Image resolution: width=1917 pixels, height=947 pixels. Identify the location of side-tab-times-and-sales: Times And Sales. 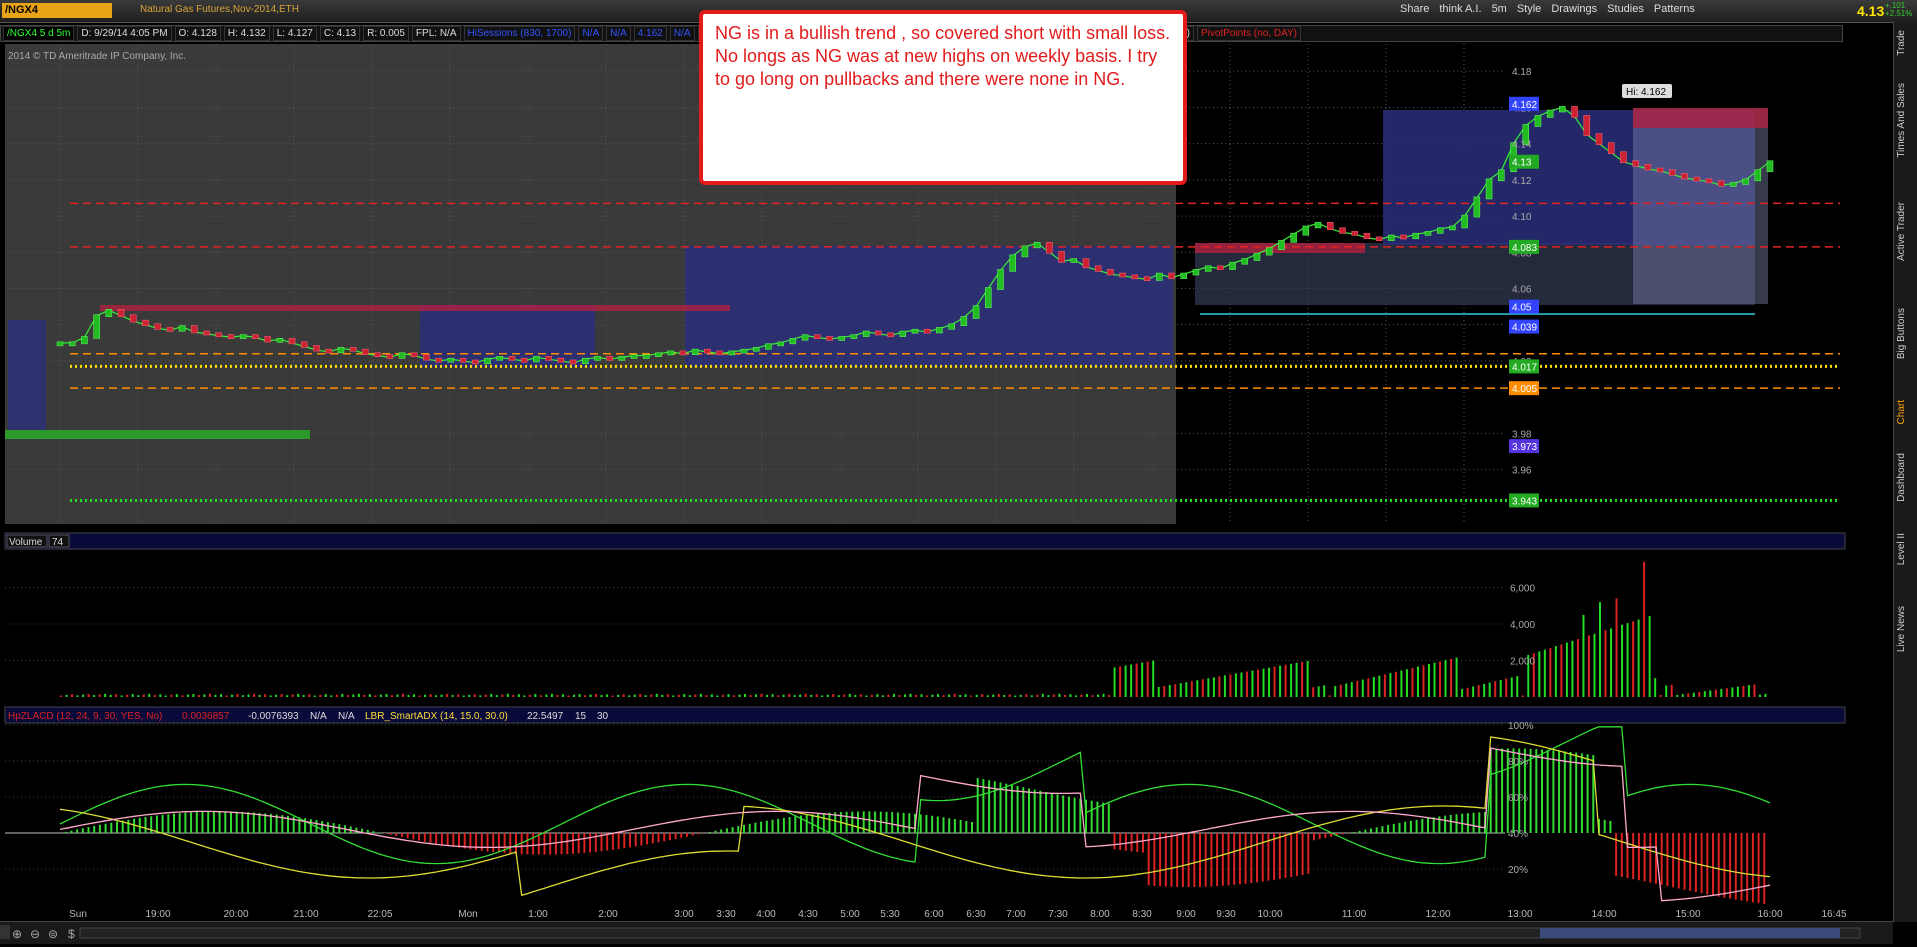
(1906, 120).